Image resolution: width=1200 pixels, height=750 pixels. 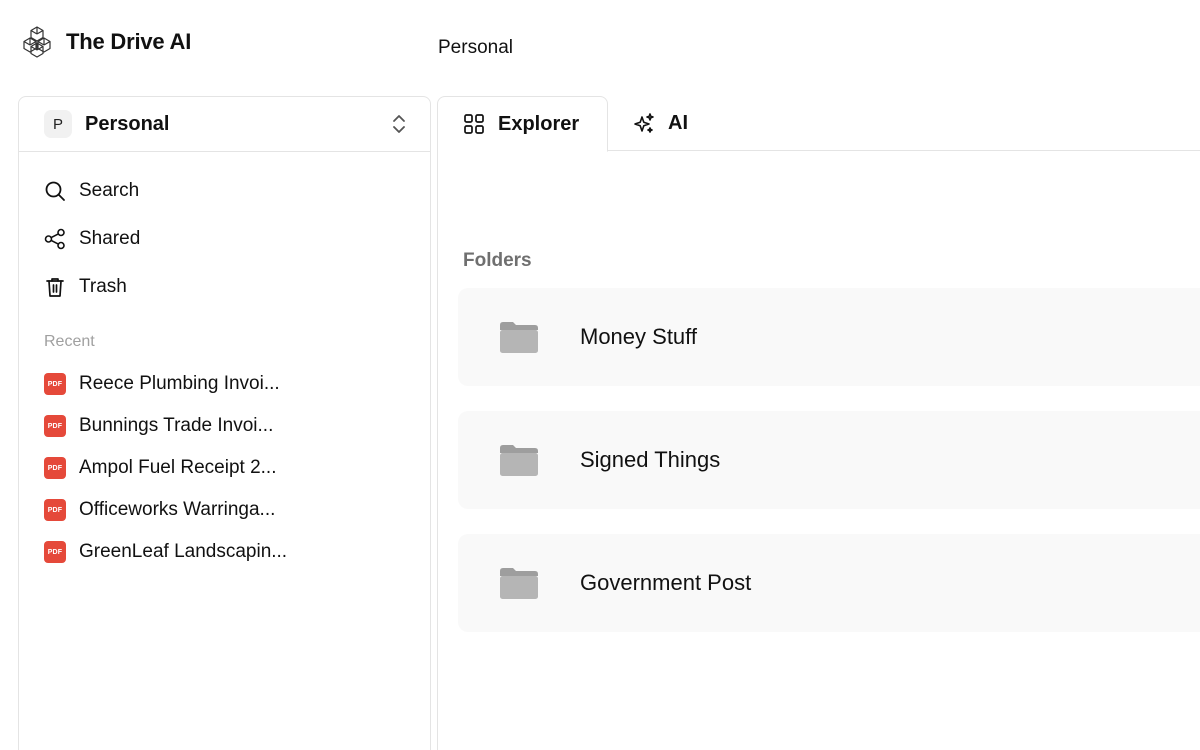 I want to click on folders-heading: Folders, so click(x=497, y=260).